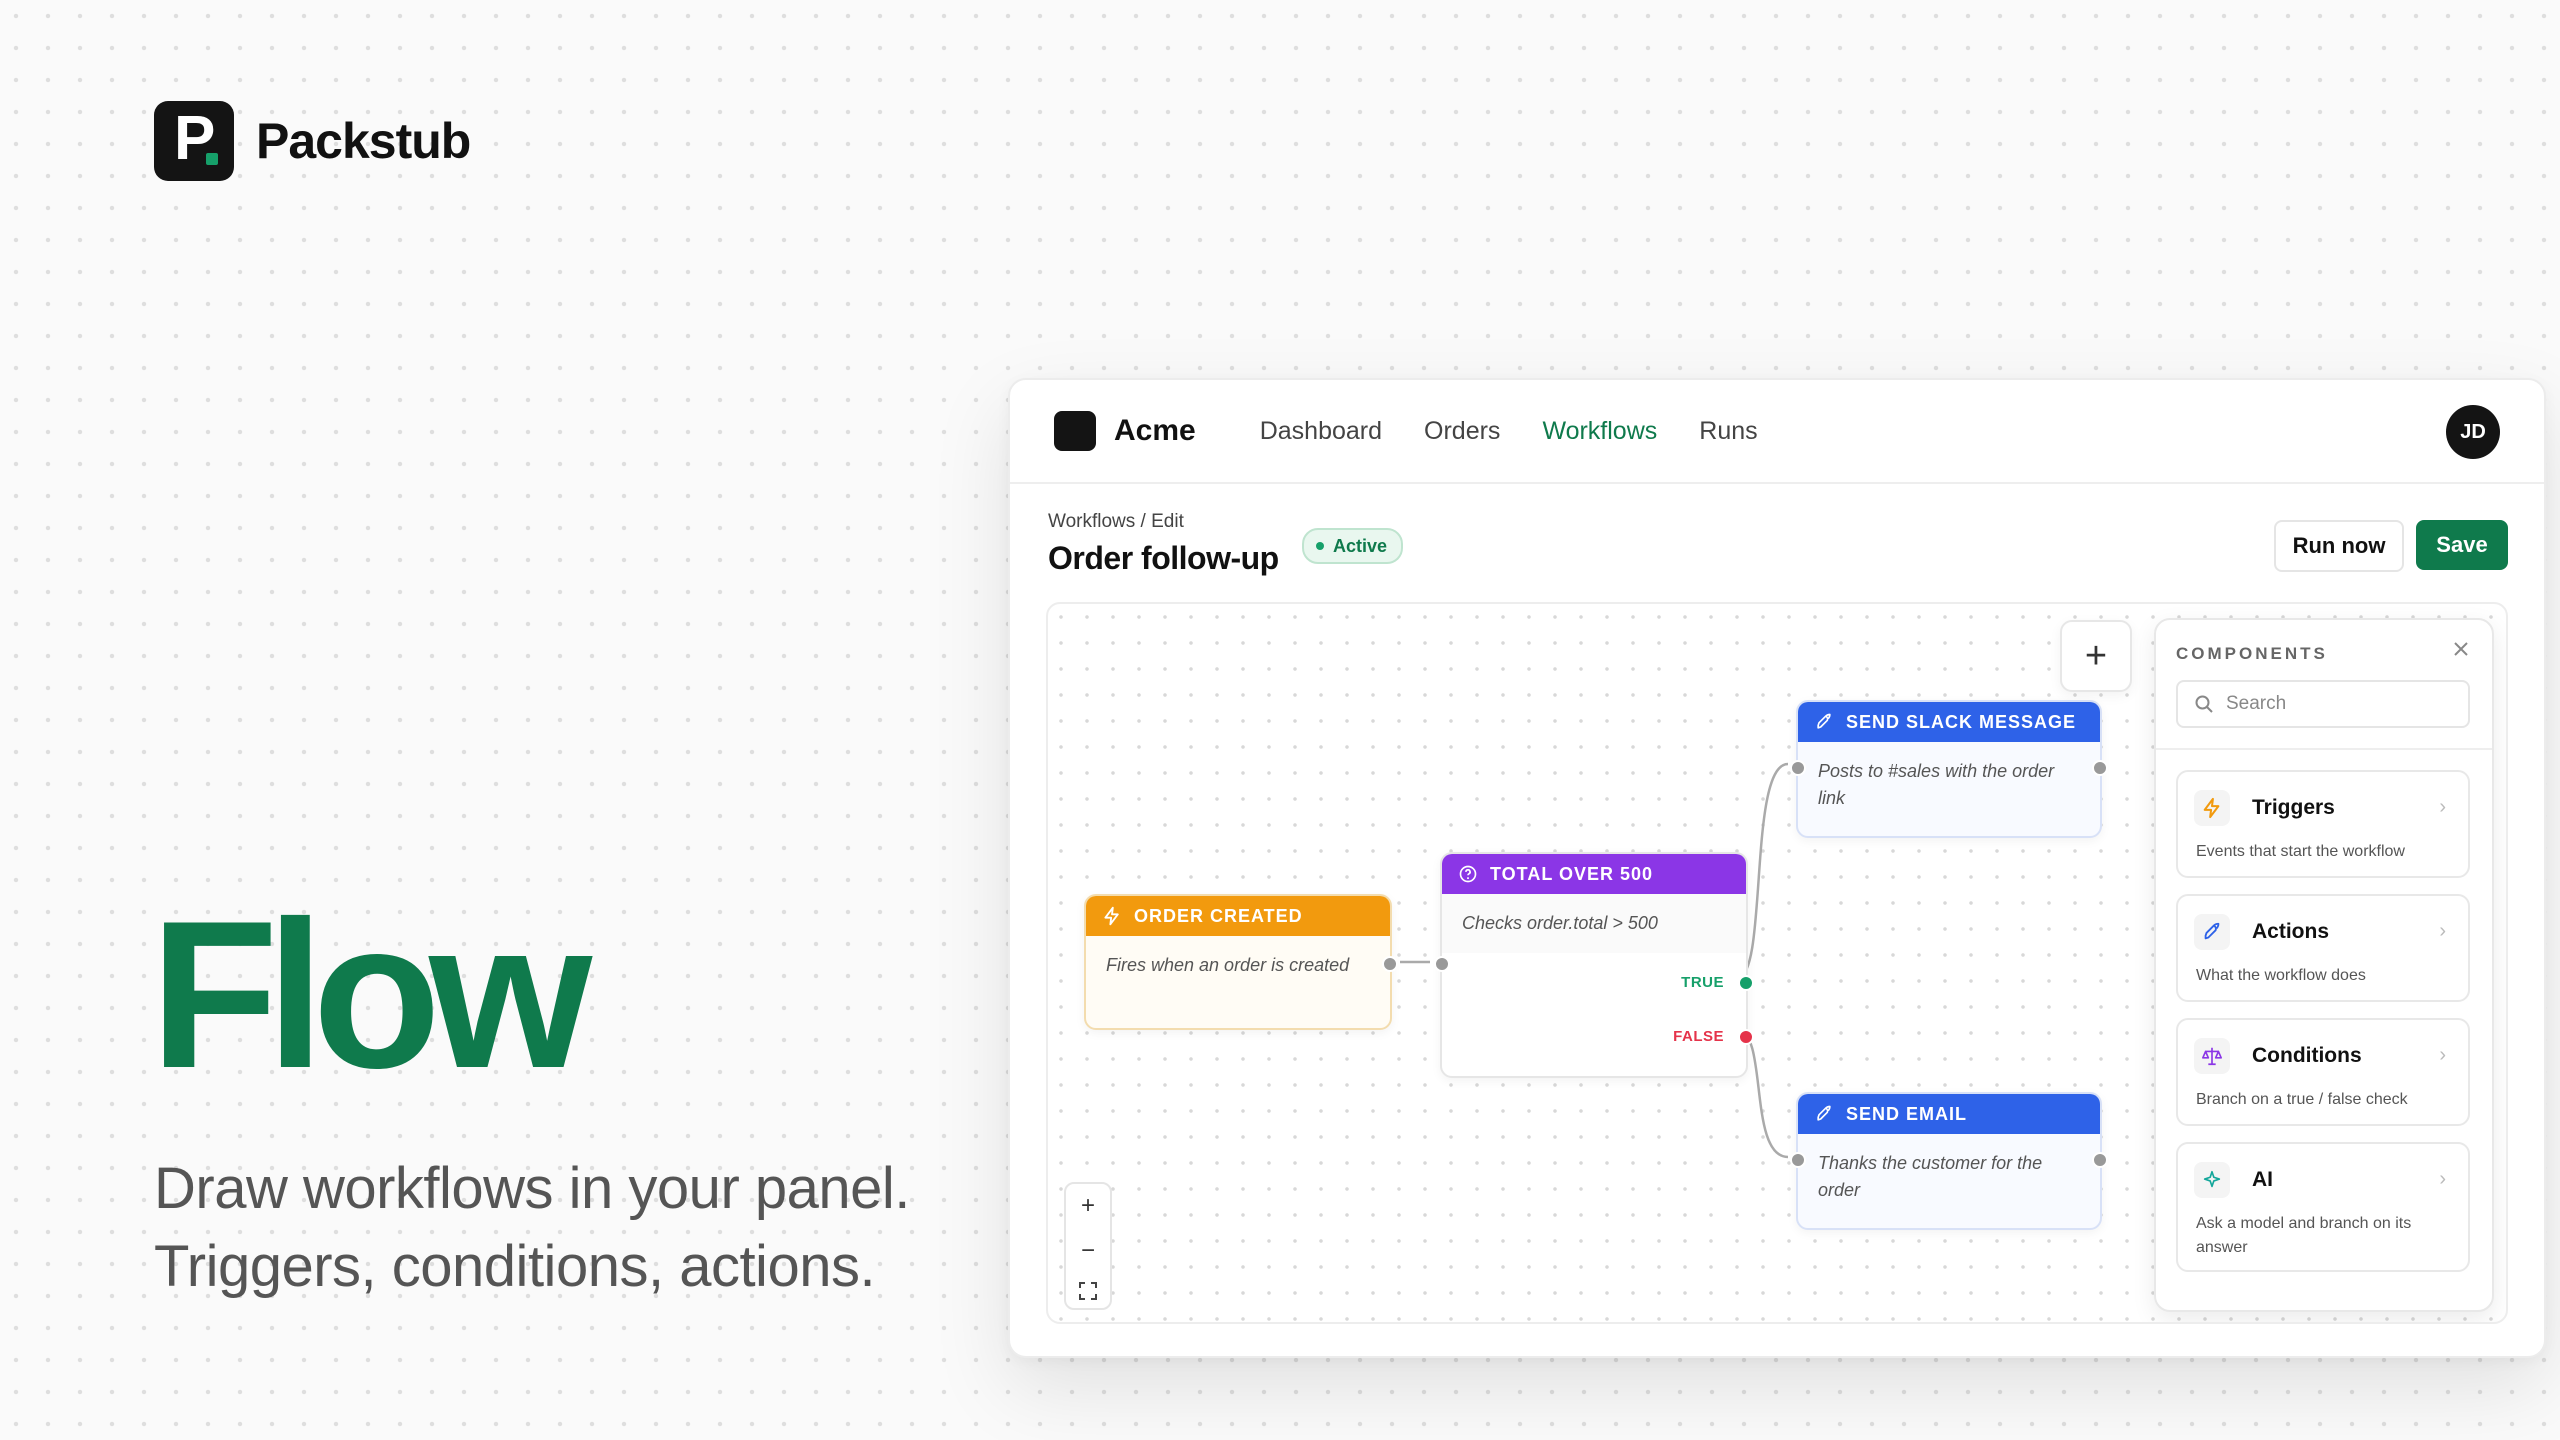 The width and height of the screenshot is (2560, 1440). Describe the element at coordinates (2336, 704) in the screenshot. I see `search-input` at that location.